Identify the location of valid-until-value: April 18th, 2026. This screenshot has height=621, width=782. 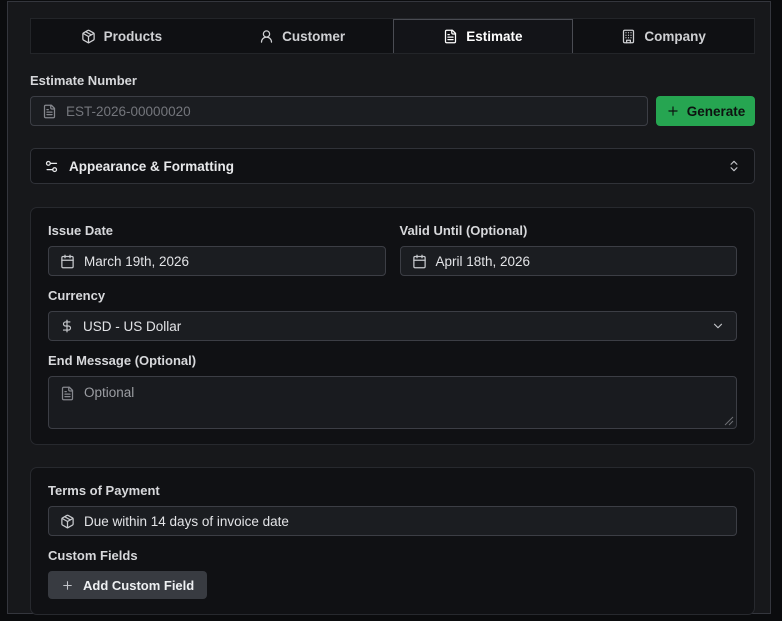
(483, 261).